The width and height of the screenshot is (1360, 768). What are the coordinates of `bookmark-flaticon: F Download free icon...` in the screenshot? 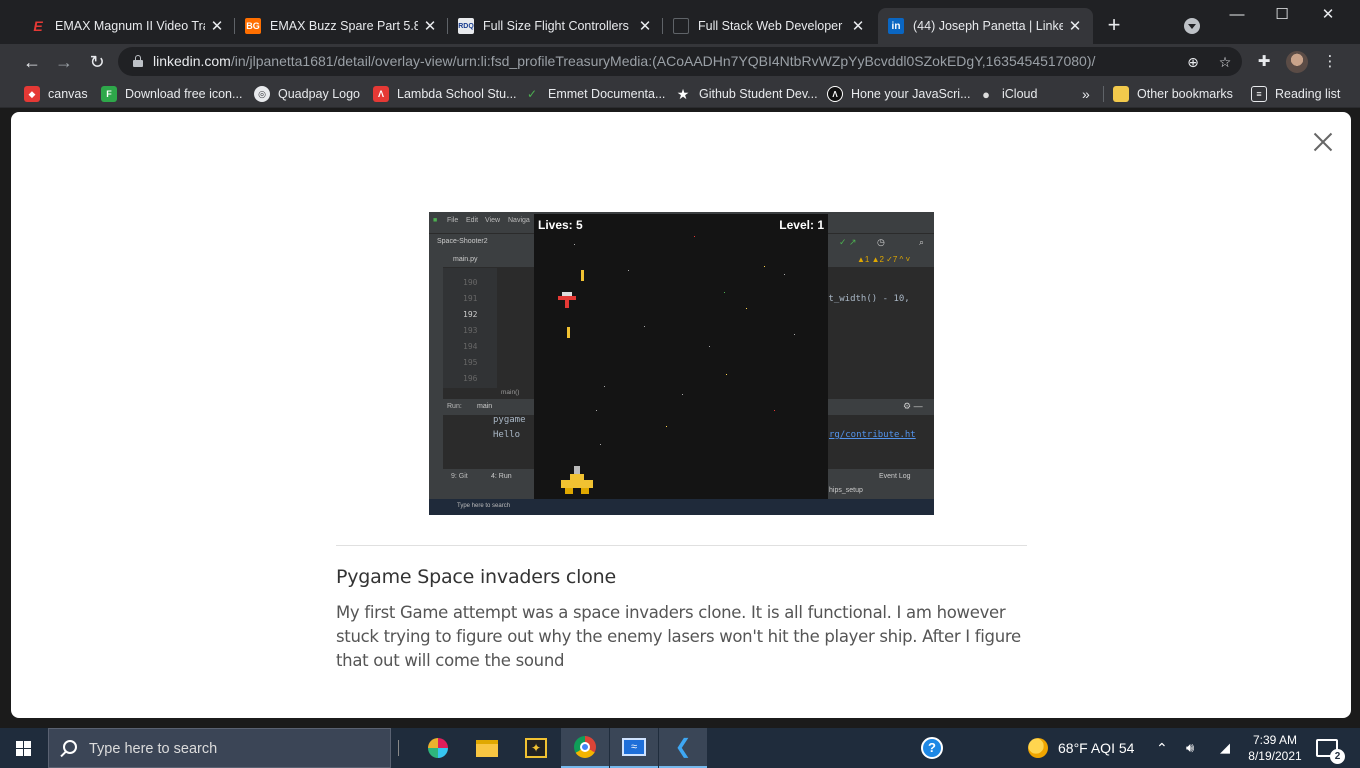 It's located at (171, 94).